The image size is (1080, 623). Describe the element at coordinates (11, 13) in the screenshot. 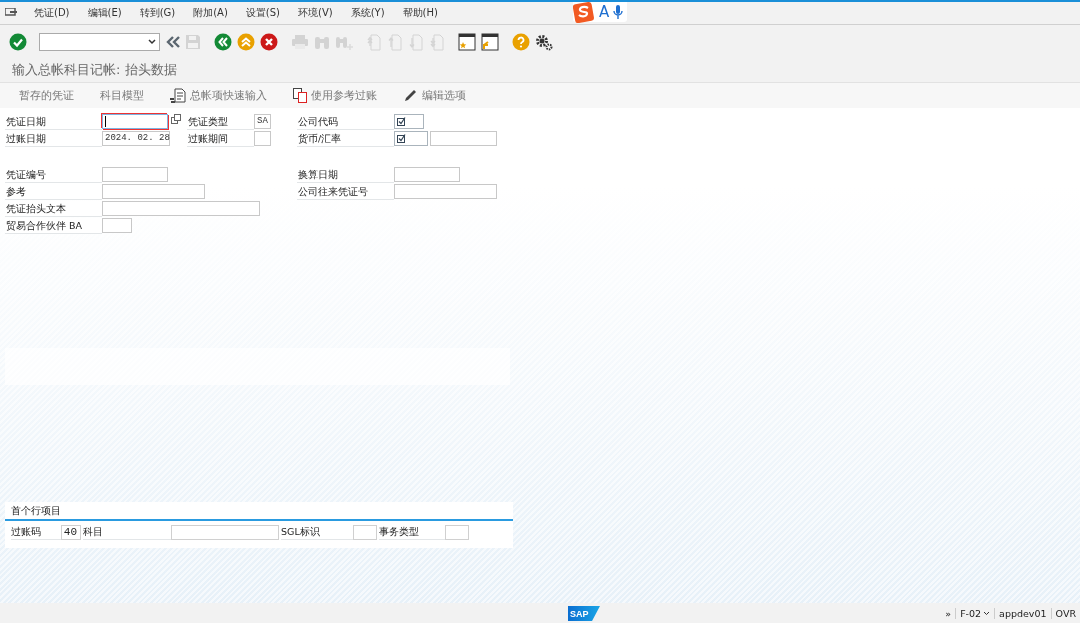

I see `menu-icon` at that location.